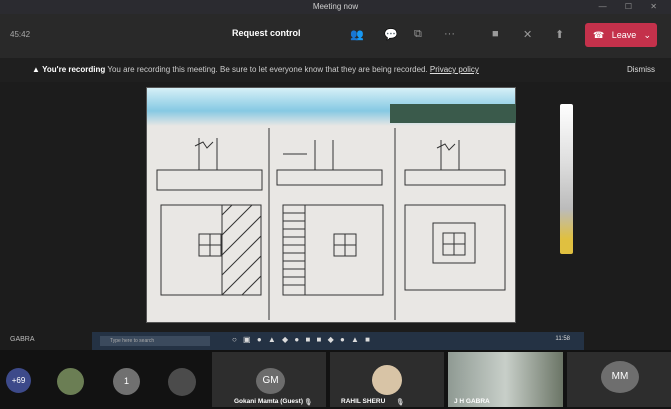 This screenshot has width=671, height=409. I want to click on chevron-down-icon: ⌄, so click(647, 35).